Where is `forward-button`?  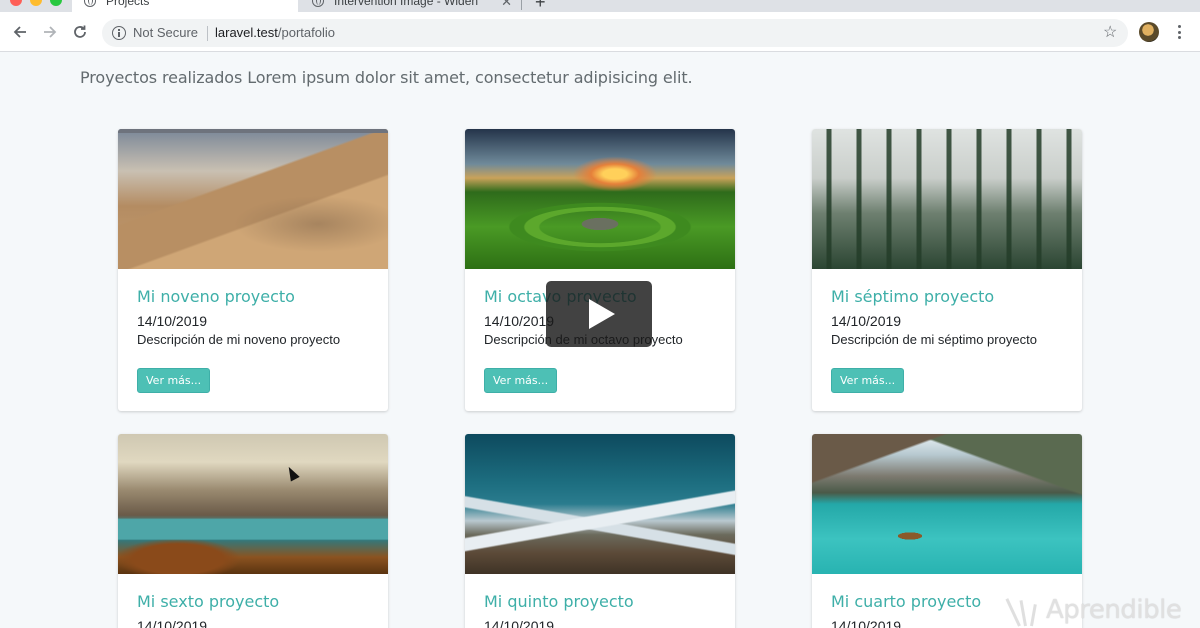 forward-button is located at coordinates (50, 32).